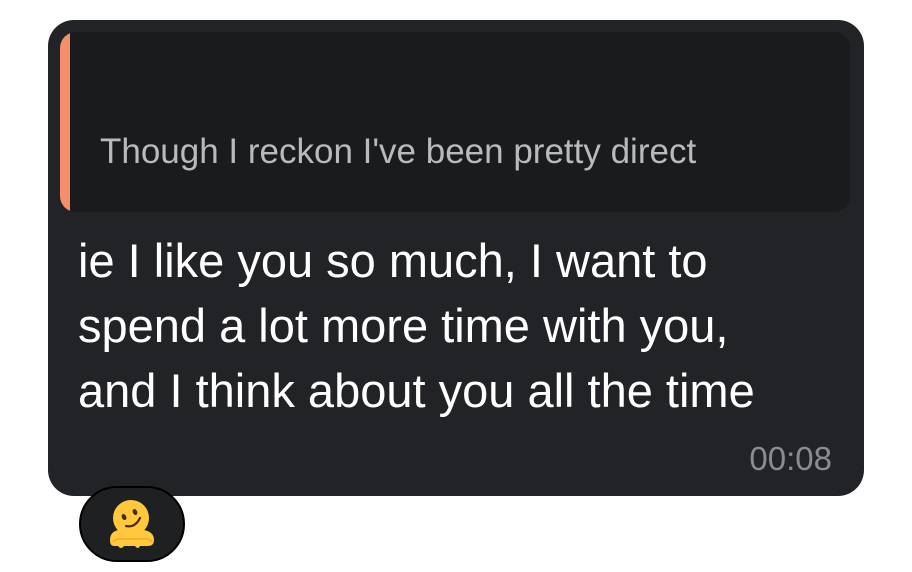 The width and height of the screenshot is (912, 572). I want to click on melting-face-emoji-icon, so click(132, 524).